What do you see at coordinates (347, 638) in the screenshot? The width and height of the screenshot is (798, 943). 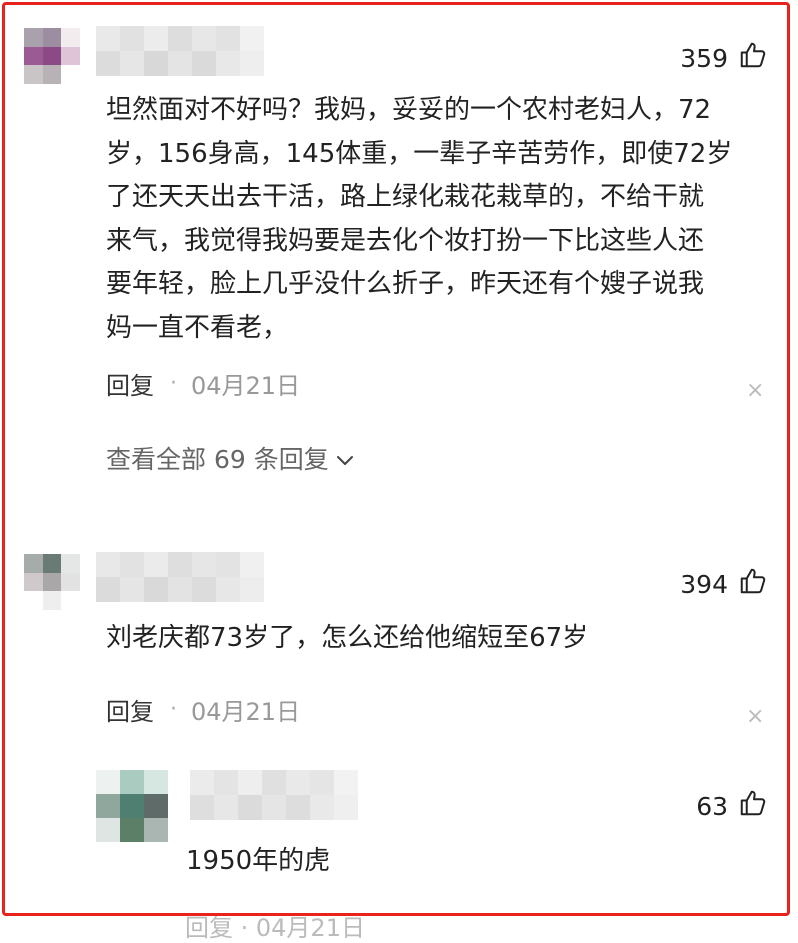 I see `comment-text: 刘老庆都73岁了，怎么还给他缩短至67岁` at bounding box center [347, 638].